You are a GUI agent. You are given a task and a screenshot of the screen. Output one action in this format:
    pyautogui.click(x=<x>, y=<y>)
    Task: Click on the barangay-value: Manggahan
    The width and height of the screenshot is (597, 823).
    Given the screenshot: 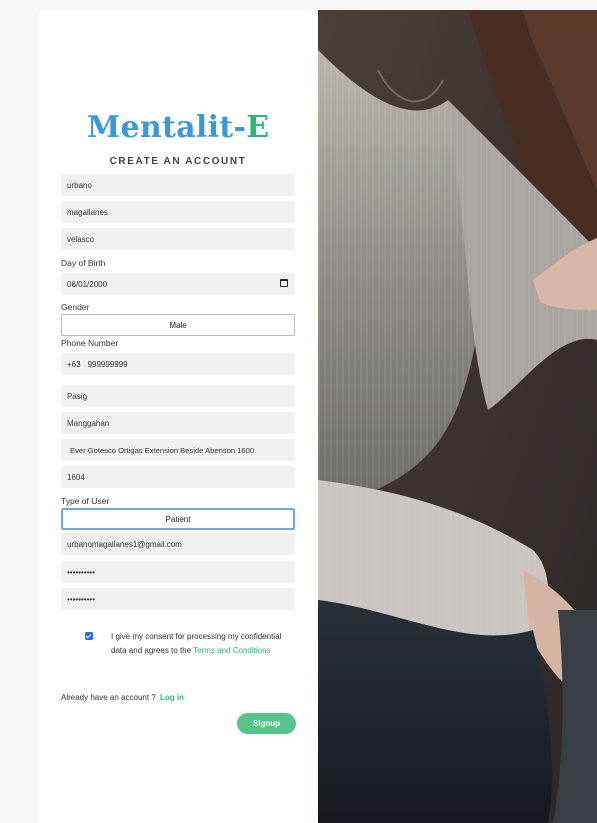 What is the action you would take?
    pyautogui.click(x=88, y=423)
    